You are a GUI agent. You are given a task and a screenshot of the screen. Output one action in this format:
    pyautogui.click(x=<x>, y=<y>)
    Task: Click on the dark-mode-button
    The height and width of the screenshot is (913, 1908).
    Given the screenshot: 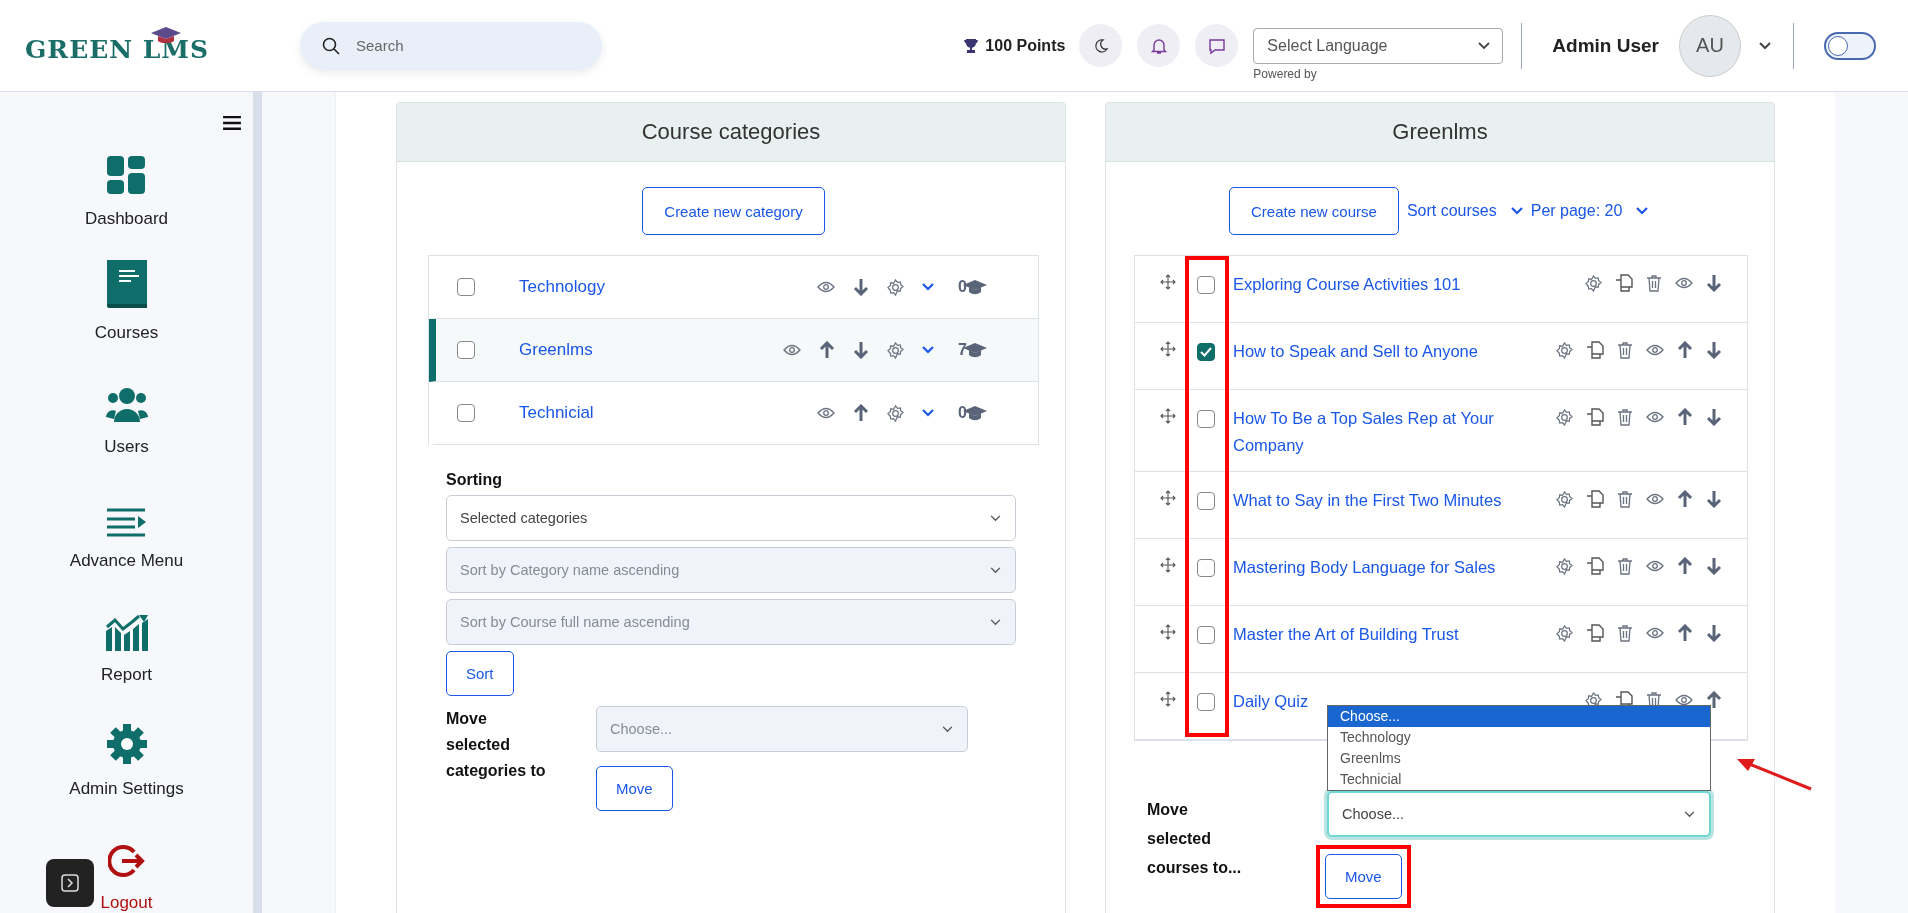 What is the action you would take?
    pyautogui.click(x=1101, y=45)
    